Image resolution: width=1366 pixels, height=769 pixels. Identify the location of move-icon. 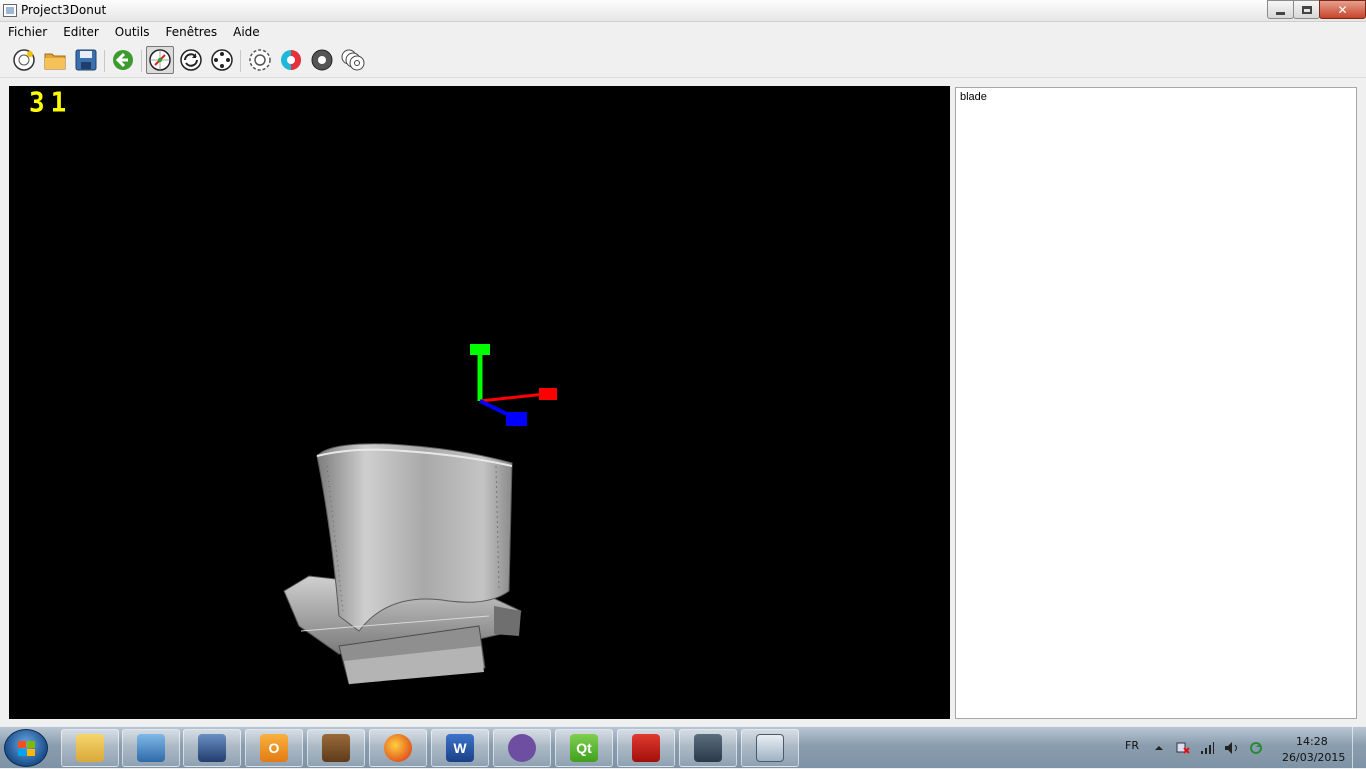
(222, 60).